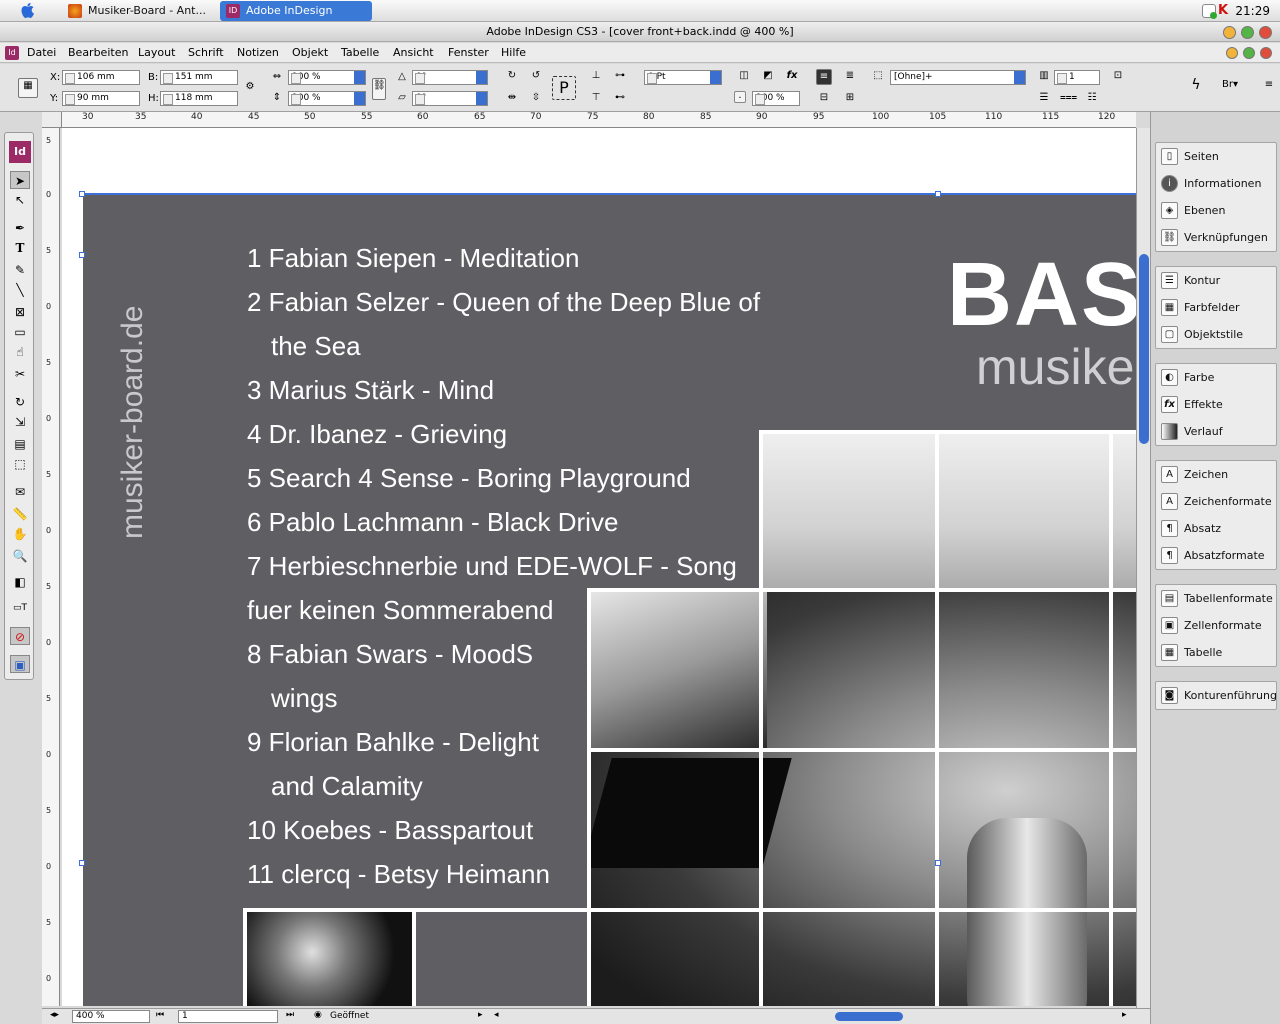 Image resolution: width=1280 pixels, height=1024 pixels. Describe the element at coordinates (379, 89) in the screenshot. I see `constrain-proportions-icon: ⛓` at that location.